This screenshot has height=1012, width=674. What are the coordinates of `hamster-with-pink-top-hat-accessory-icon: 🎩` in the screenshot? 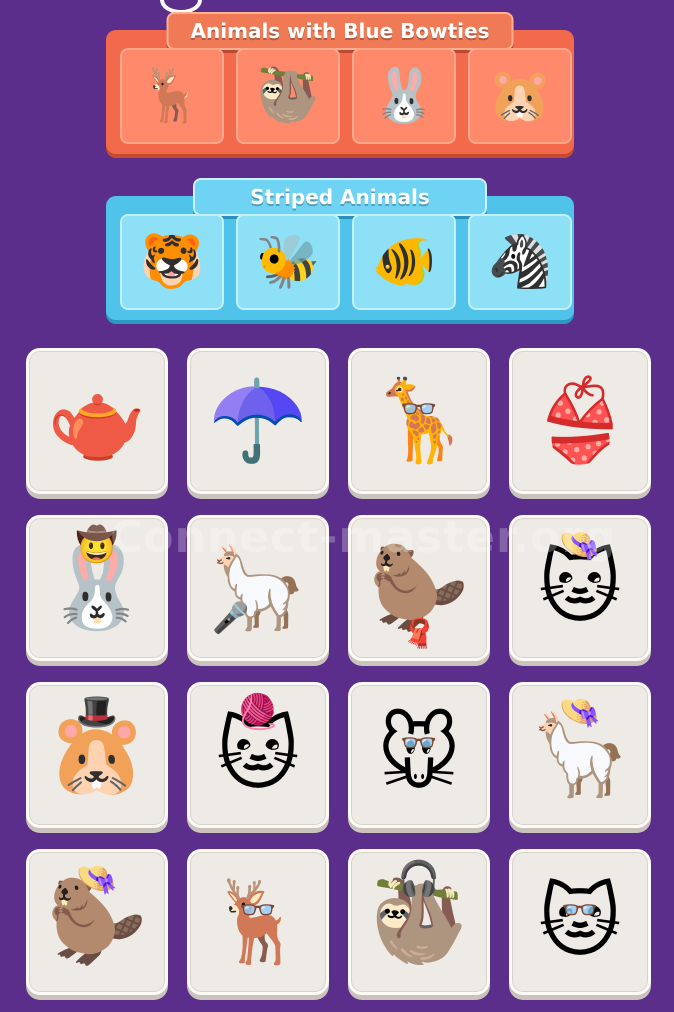 It's located at (97, 712).